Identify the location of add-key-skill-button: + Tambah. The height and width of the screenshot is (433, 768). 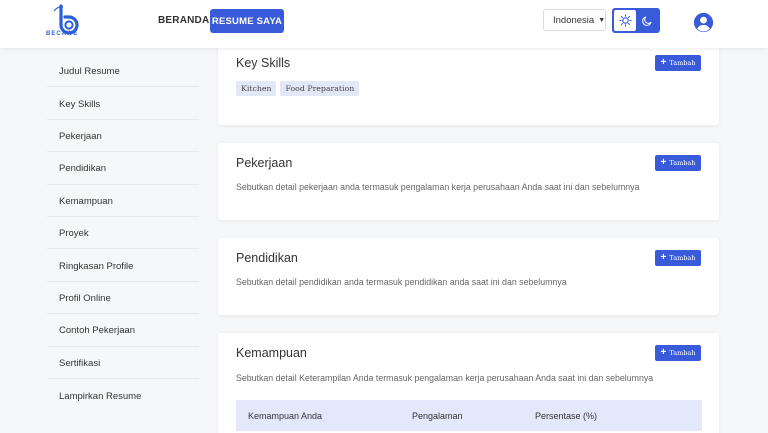
(678, 63).